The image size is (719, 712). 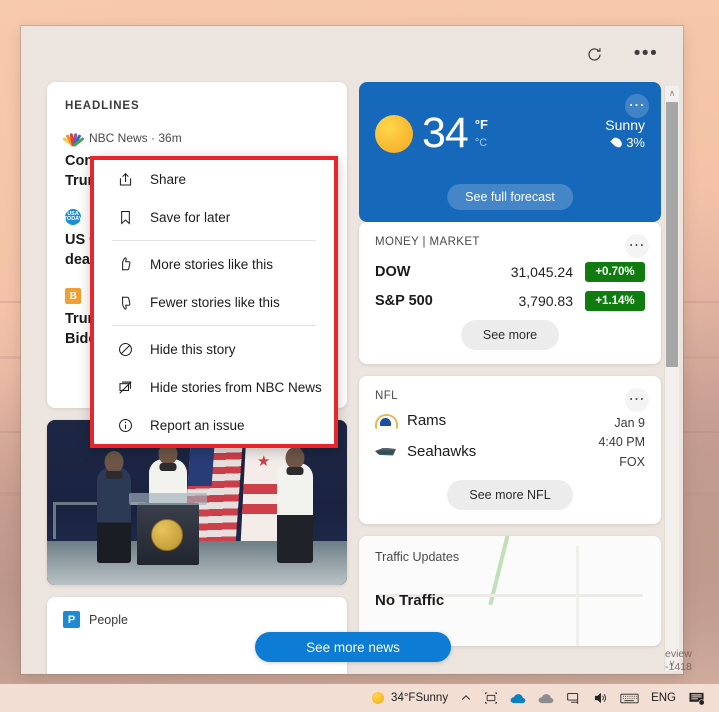 I want to click on weather-units: °F °C, so click(x=481, y=134).